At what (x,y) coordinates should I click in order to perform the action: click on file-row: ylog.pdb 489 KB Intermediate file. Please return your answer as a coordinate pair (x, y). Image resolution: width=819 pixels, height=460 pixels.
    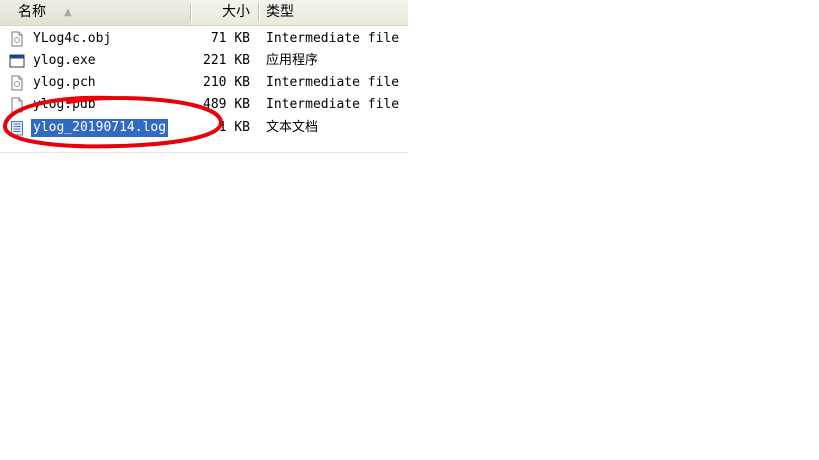
    Looking at the image, I should click on (204, 105).